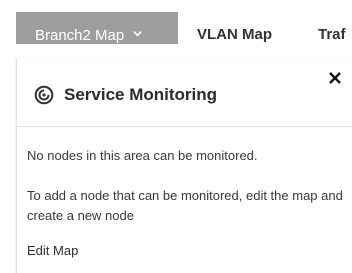 The height and width of the screenshot is (273, 352). Describe the element at coordinates (332, 34) in the screenshot. I see `tab-traffic-label: Traf` at that location.